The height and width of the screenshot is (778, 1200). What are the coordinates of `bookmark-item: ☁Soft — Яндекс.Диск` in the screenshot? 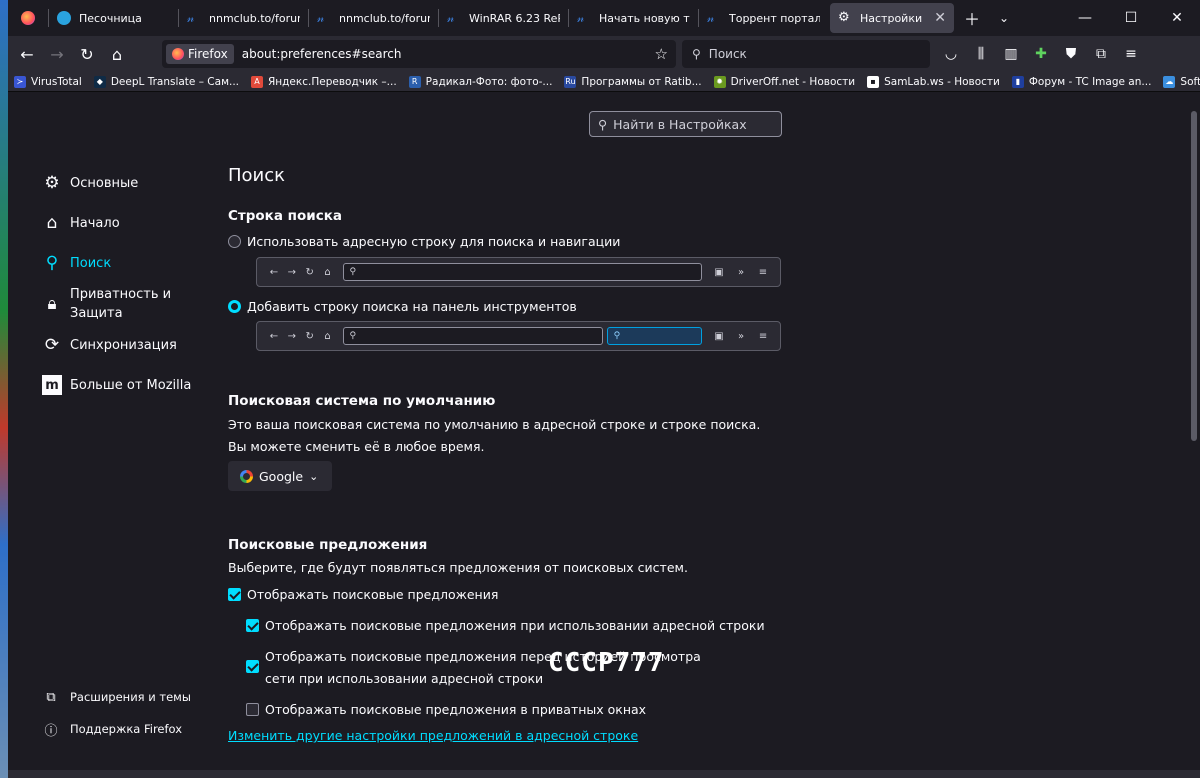 It's located at (1181, 81).